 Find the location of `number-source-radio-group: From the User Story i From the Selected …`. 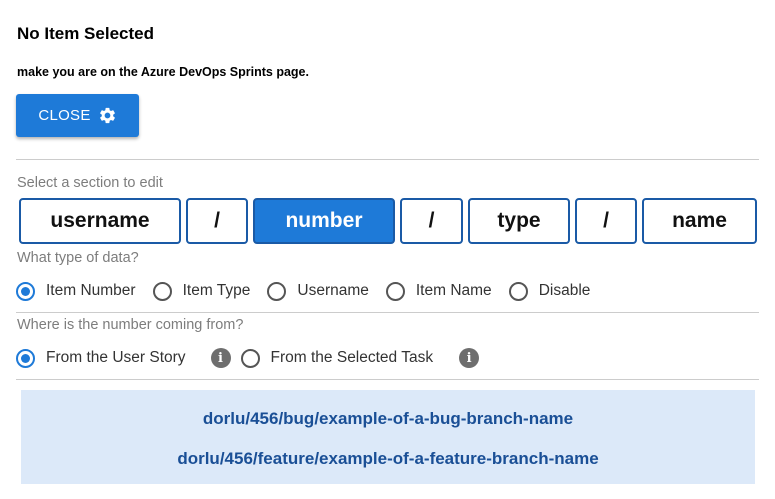

number-source-radio-group: From the User Story i From the Selected … is located at coordinates (248, 358).